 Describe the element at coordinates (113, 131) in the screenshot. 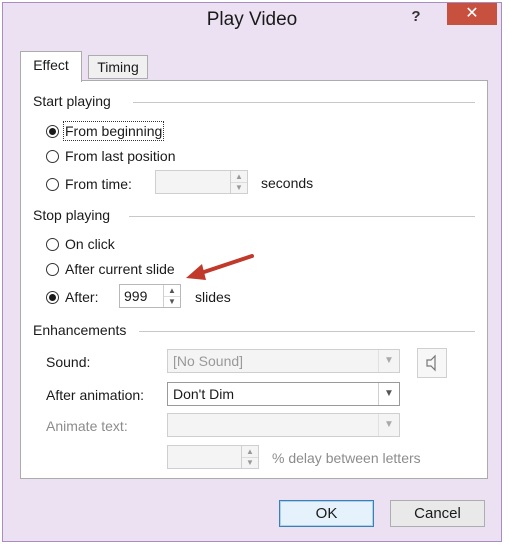

I see `radio-label: From beginning` at that location.